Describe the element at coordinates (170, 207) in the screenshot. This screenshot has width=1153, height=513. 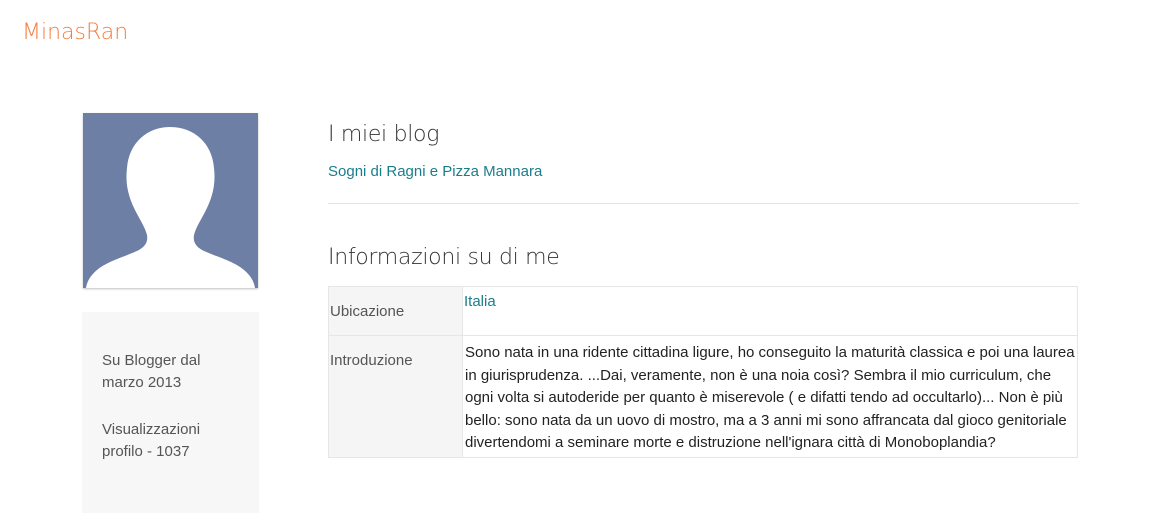
I see `default-user-silhouette-icon` at that location.